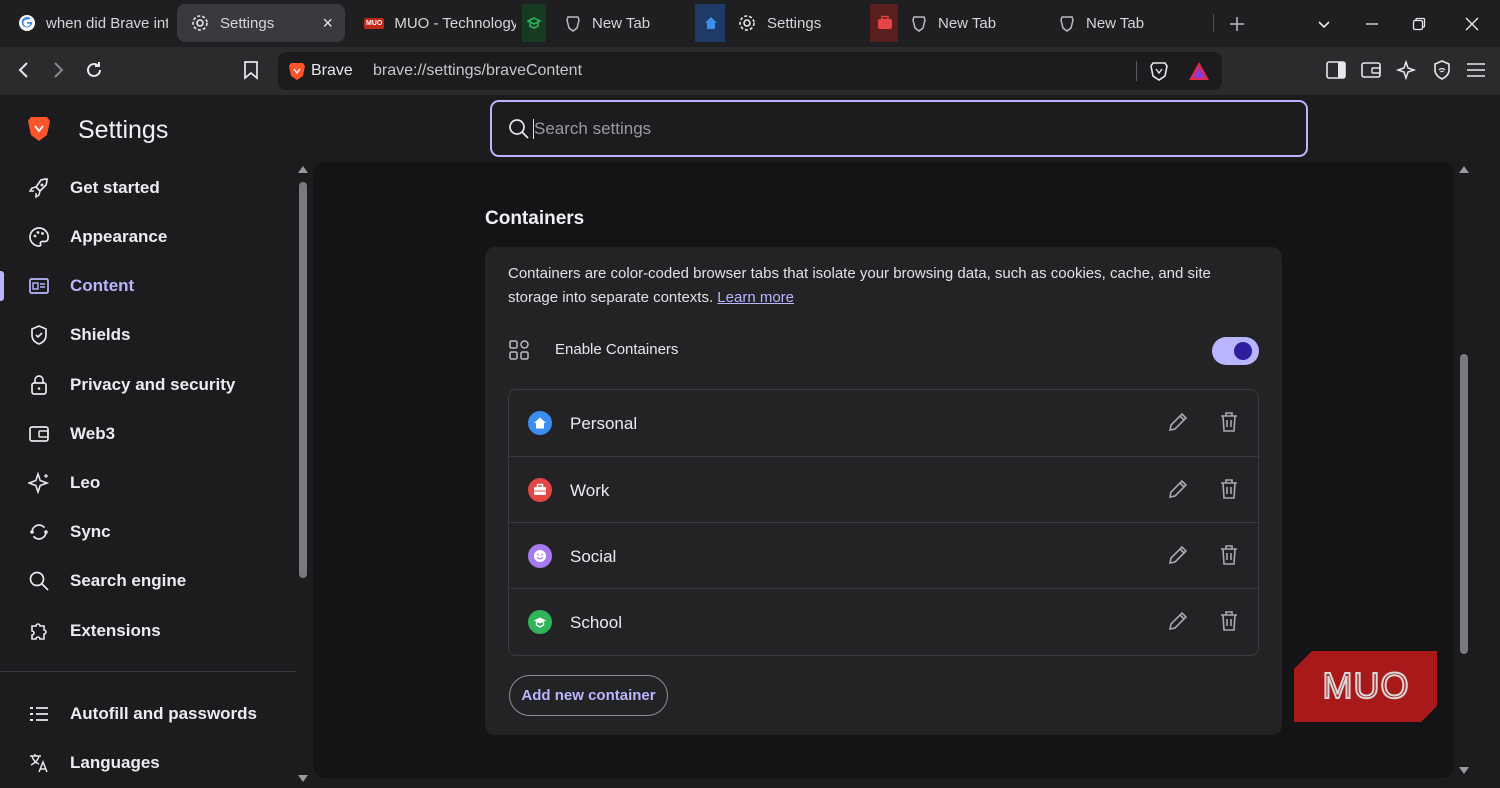  Describe the element at coordinates (128, 580) in the screenshot. I see `sidebar-item-label: Search engine` at that location.